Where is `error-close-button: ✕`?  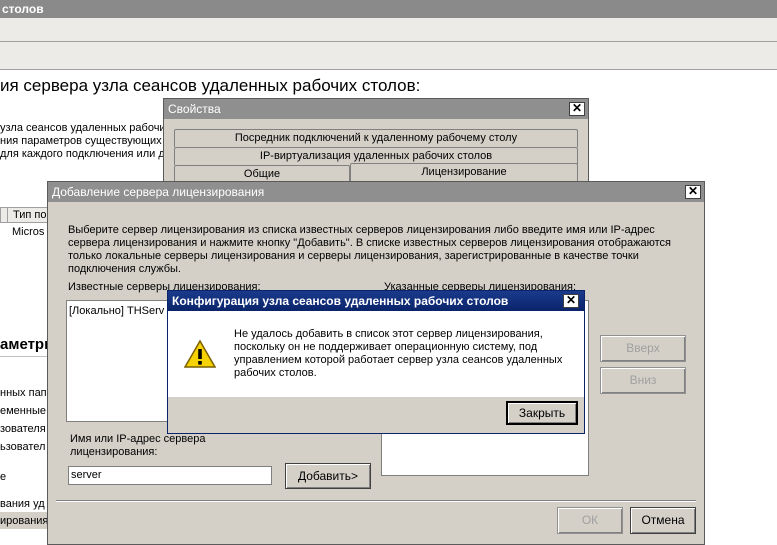
error-close-button: ✕ is located at coordinates (571, 301).